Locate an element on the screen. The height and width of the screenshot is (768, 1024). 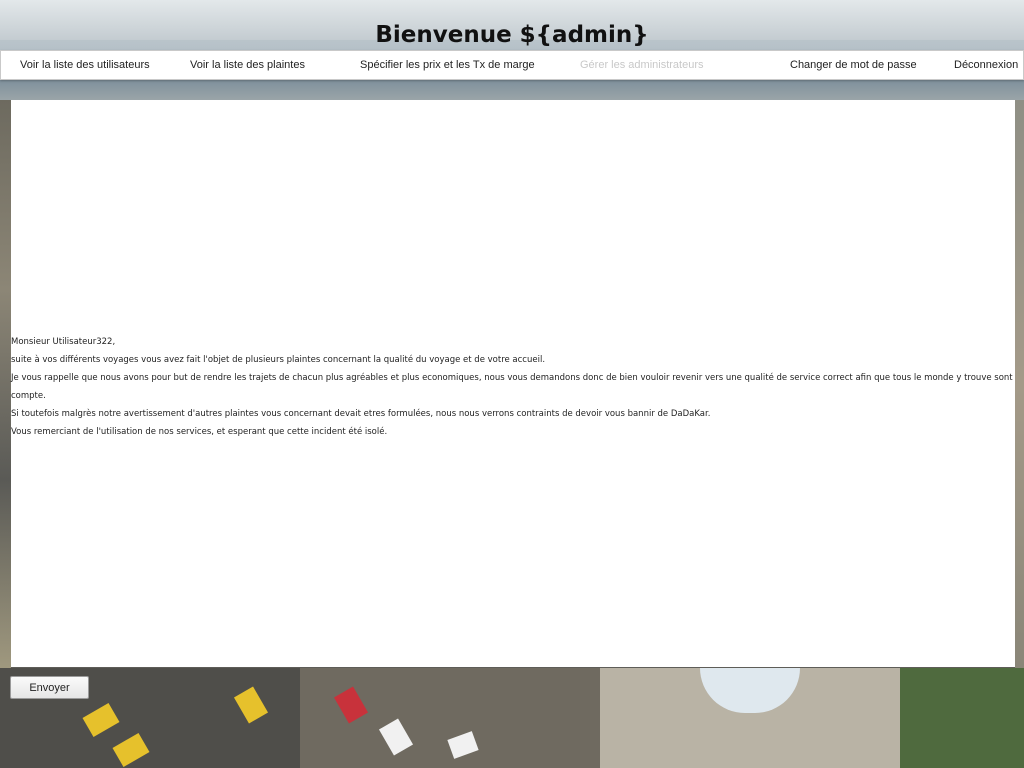
page-title: Bienvenue ${admin} is located at coordinates (512, 35).